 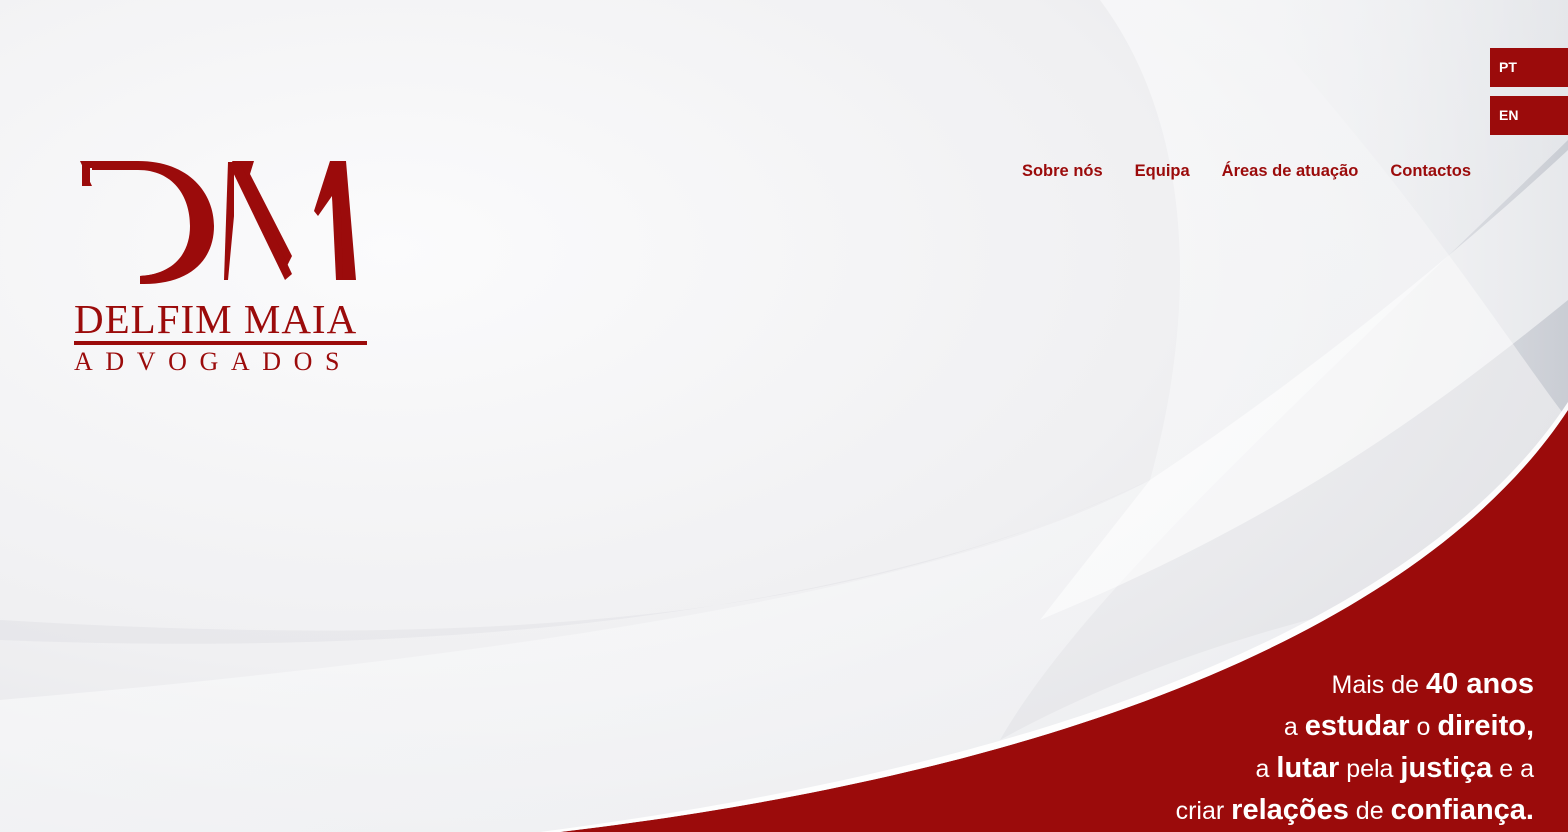 What do you see at coordinates (1529, 67) in the screenshot?
I see `language-pt-button: PT` at bounding box center [1529, 67].